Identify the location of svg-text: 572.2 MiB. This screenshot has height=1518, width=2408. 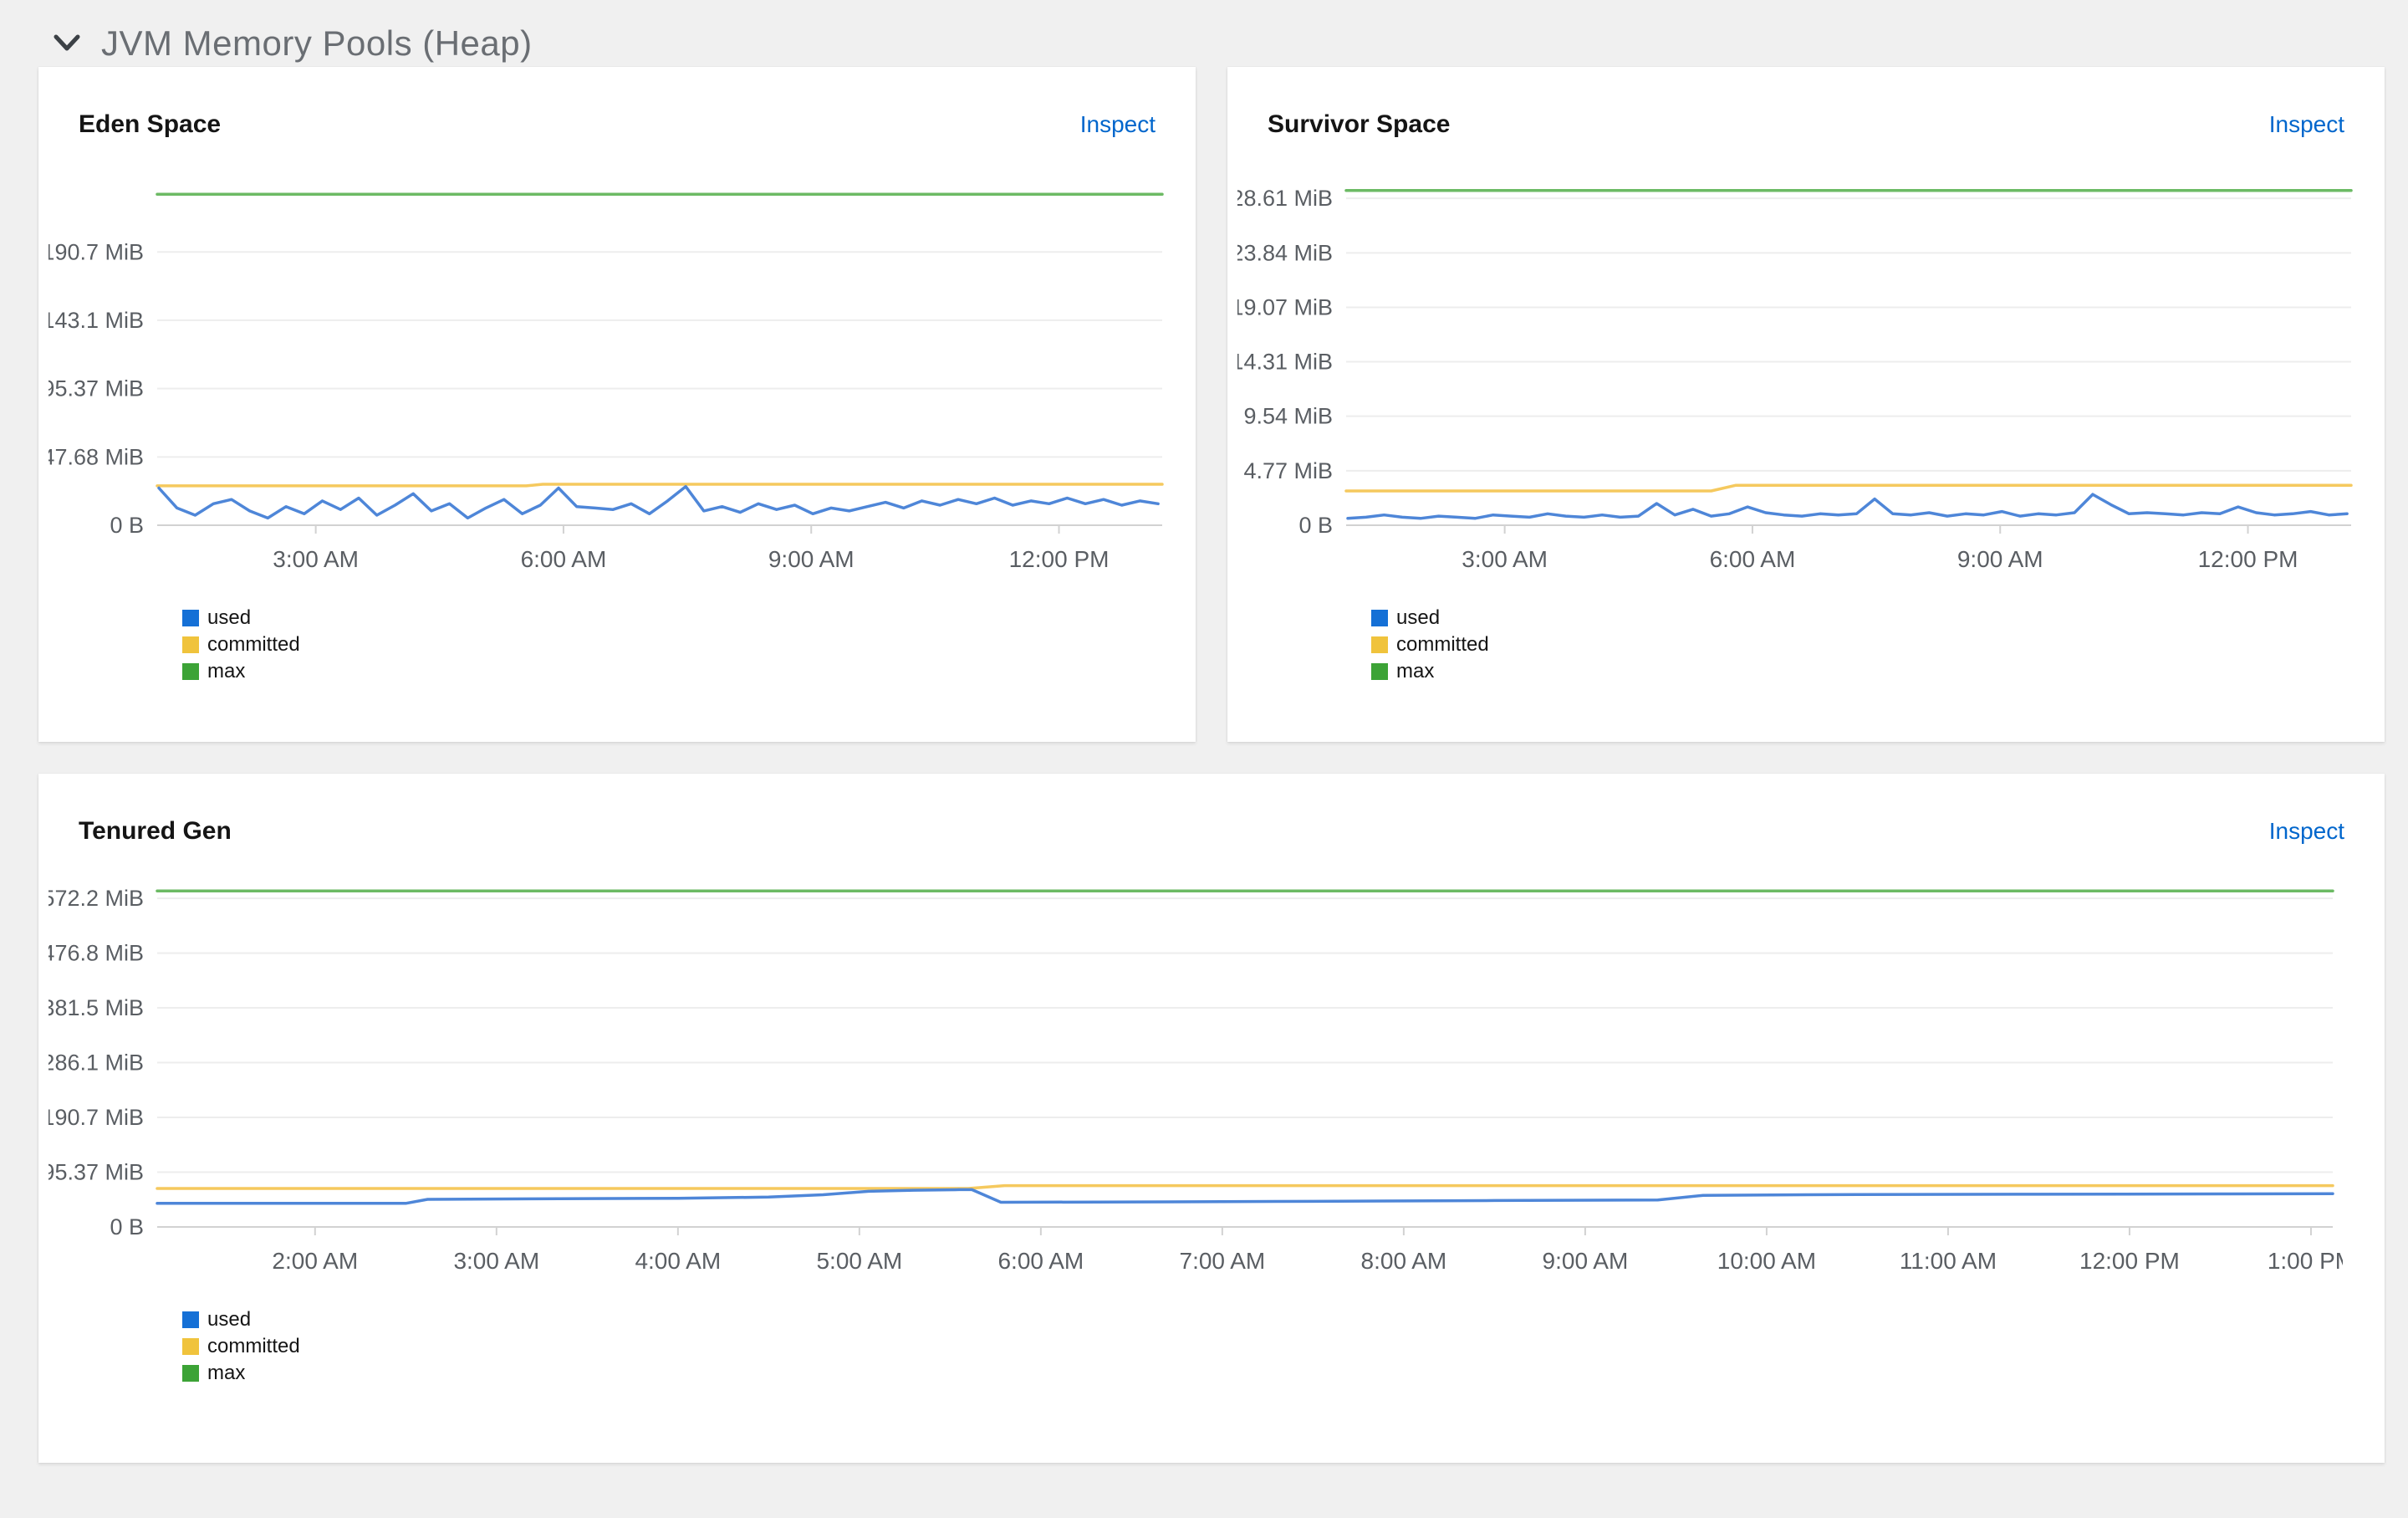
(96, 898).